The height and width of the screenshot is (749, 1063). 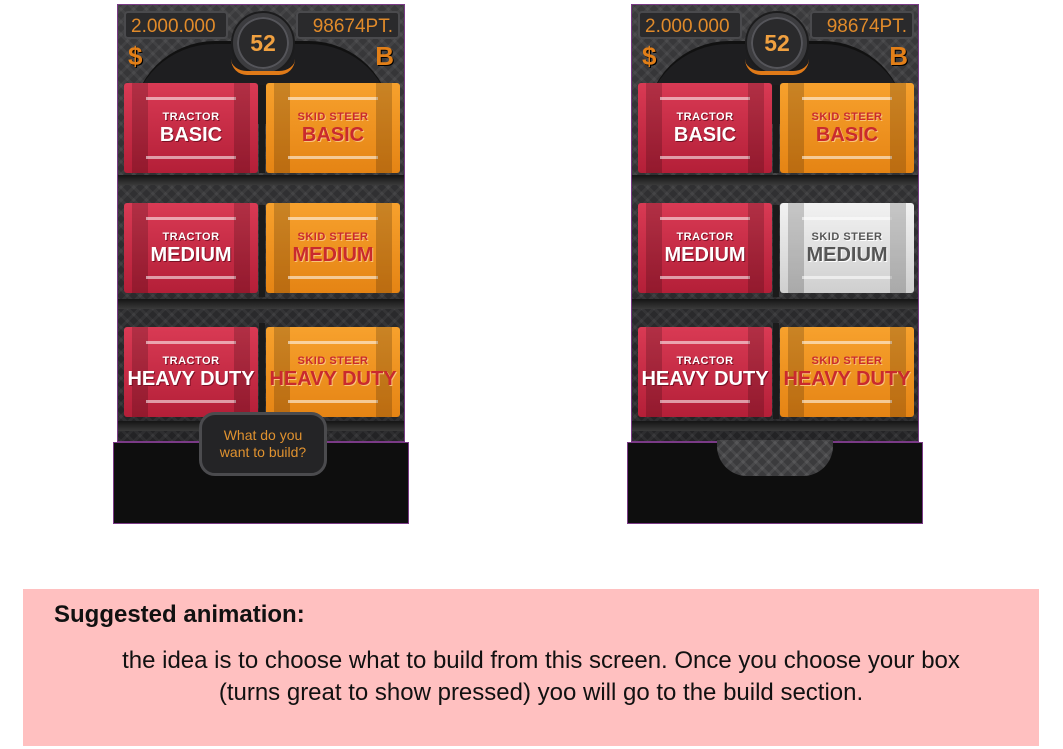 I want to click on base-notch, so click(x=775, y=458).